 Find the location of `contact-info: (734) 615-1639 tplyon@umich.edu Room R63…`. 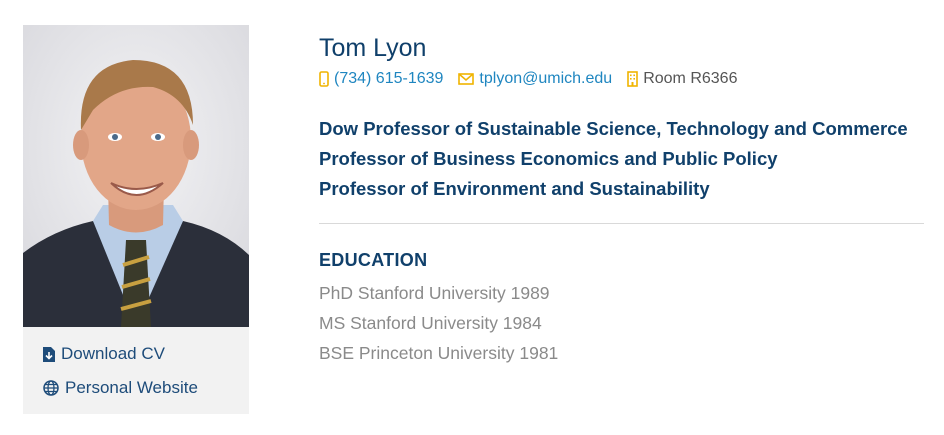

contact-info: (734) 615-1639 tplyon@umich.edu Room R63… is located at coordinates (621, 79).